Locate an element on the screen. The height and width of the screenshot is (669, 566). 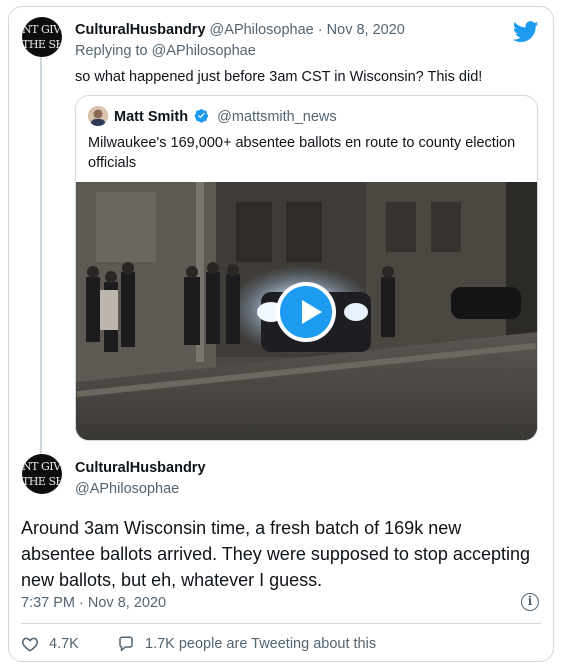
quote-avatar is located at coordinates (98, 116).